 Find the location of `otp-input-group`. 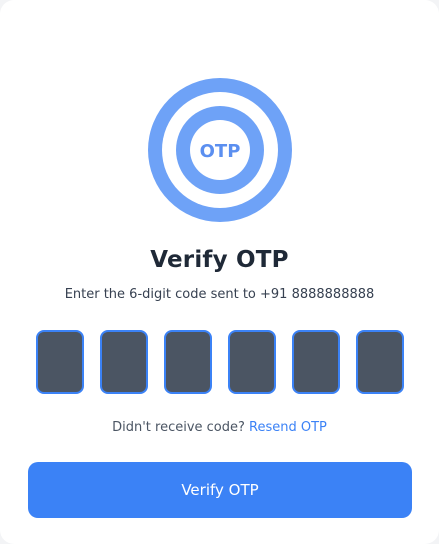

otp-input-group is located at coordinates (220, 362).